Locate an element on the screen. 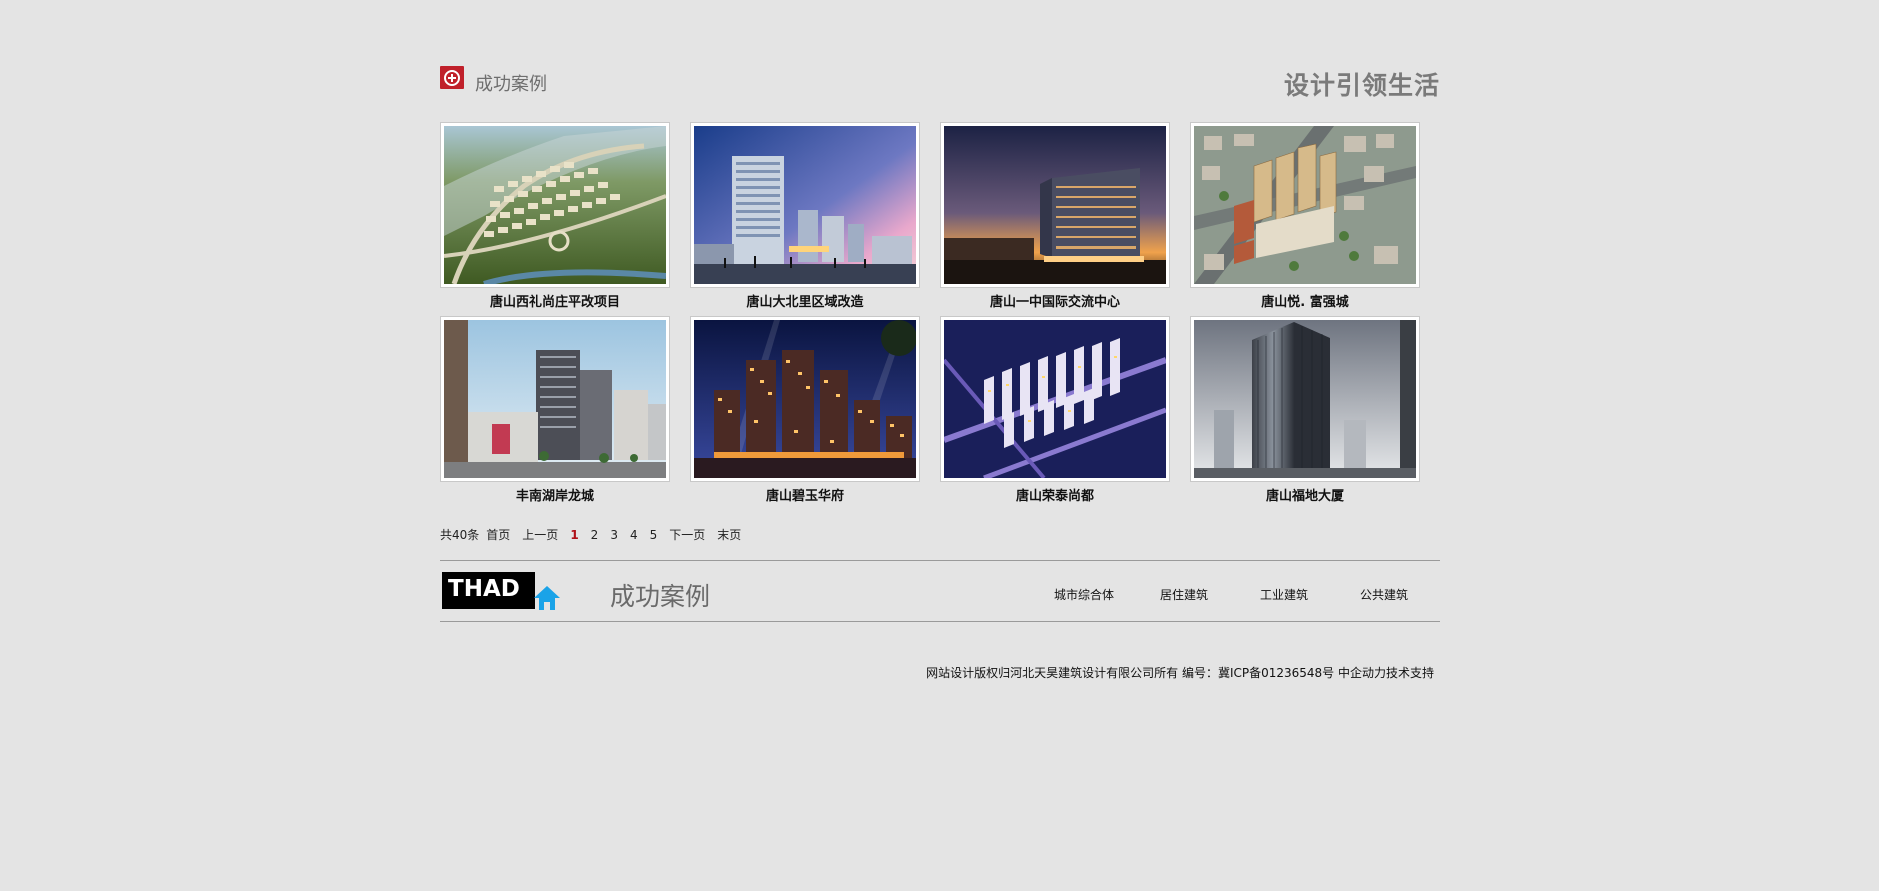 This screenshot has height=891, width=1879. divider-bottom is located at coordinates (940, 621).